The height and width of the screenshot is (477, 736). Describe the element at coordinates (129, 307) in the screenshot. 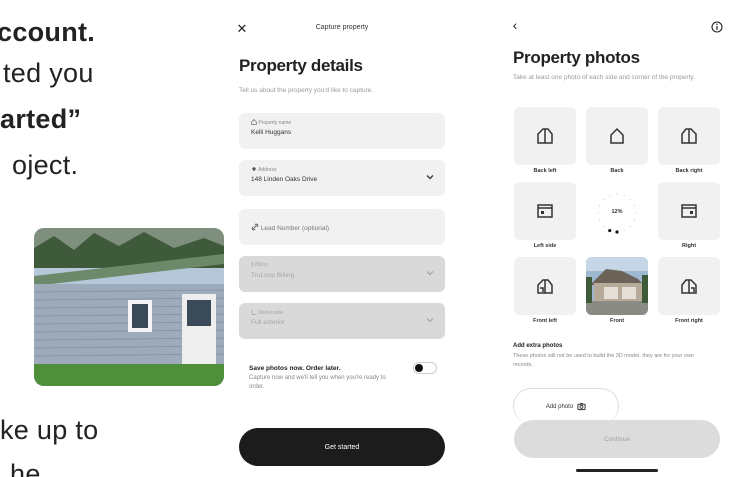

I see `house-photo` at that location.